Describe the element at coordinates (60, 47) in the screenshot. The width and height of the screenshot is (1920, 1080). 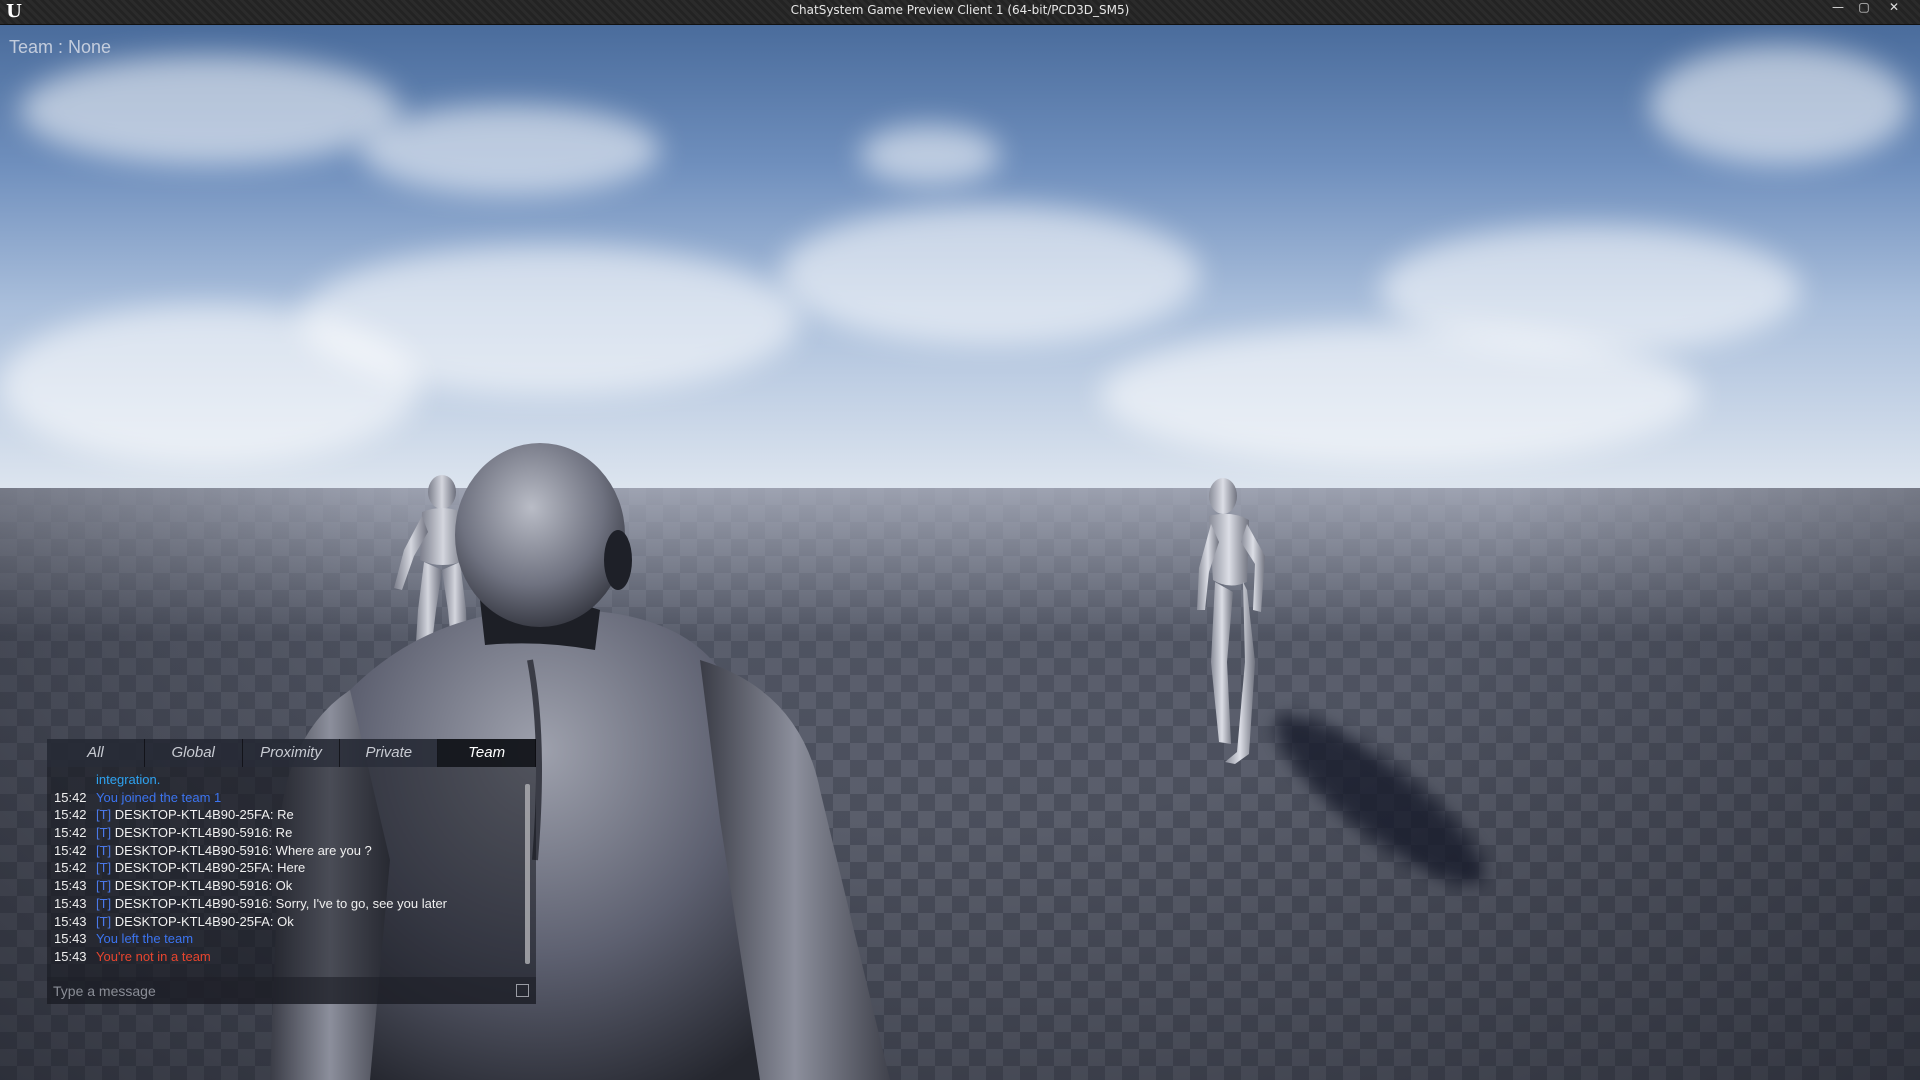
I see `team-status-label: Team : None` at that location.